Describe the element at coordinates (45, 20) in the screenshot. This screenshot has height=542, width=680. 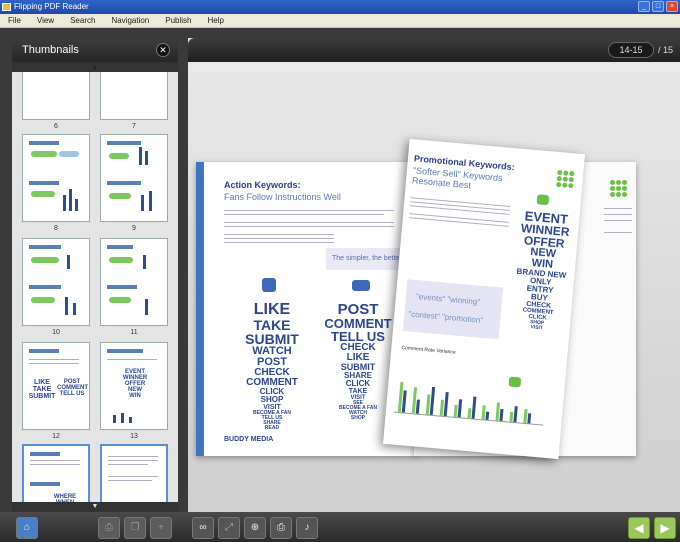
I see `menu-view: View` at that location.